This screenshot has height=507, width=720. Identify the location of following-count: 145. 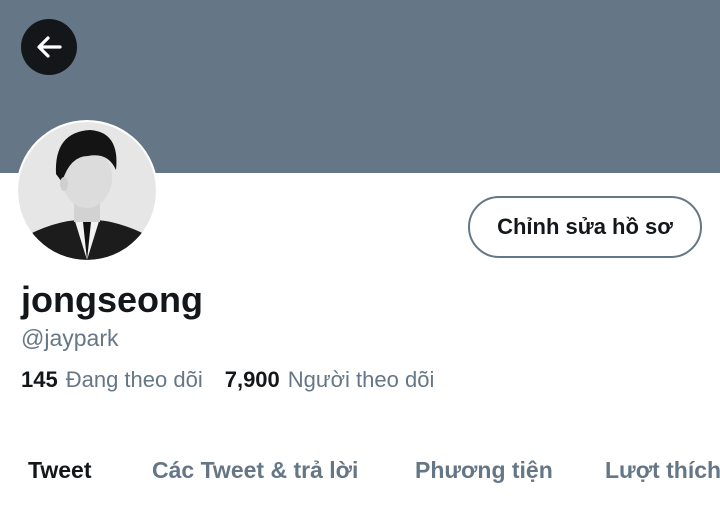
(39, 379).